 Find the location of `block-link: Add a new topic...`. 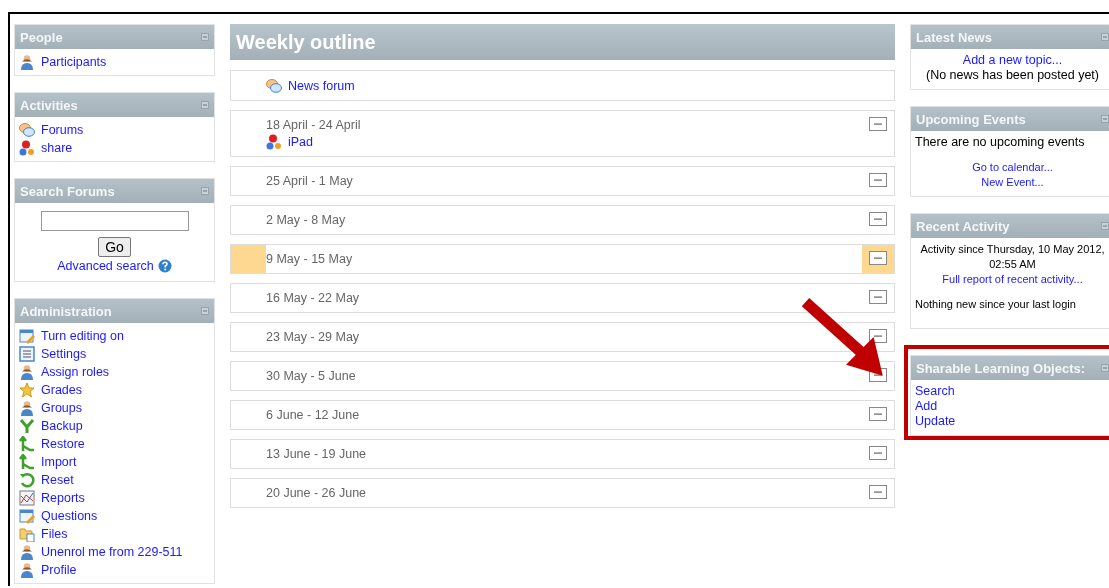

block-link: Add a new topic... is located at coordinates (1012, 60).